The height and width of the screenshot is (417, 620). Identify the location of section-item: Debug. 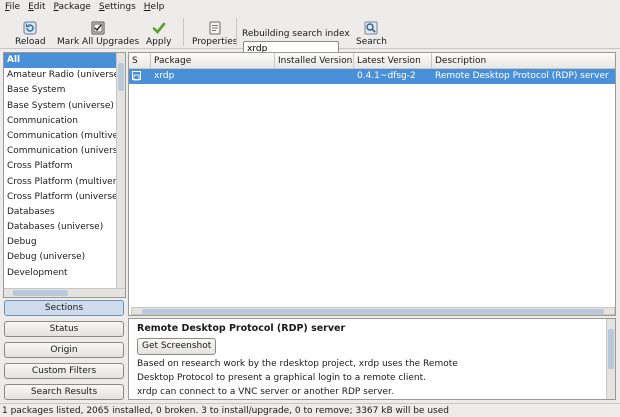
(64, 242).